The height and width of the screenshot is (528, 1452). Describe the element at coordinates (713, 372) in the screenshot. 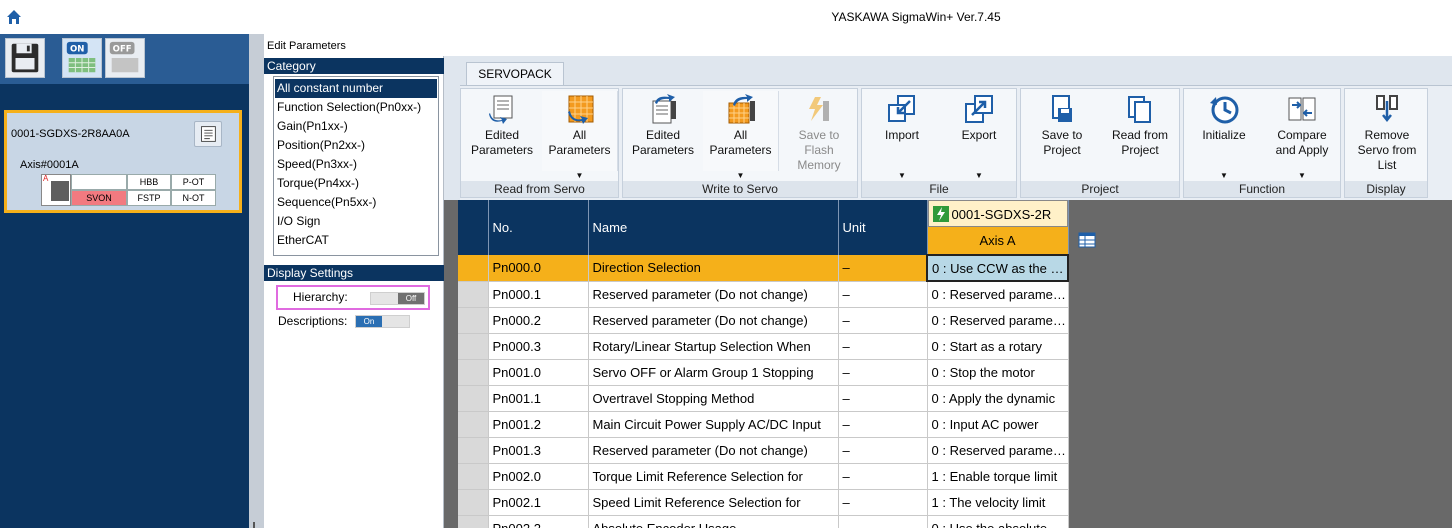

I see `param-name: Servo OFF or Alarm Group 1 Stopping` at that location.